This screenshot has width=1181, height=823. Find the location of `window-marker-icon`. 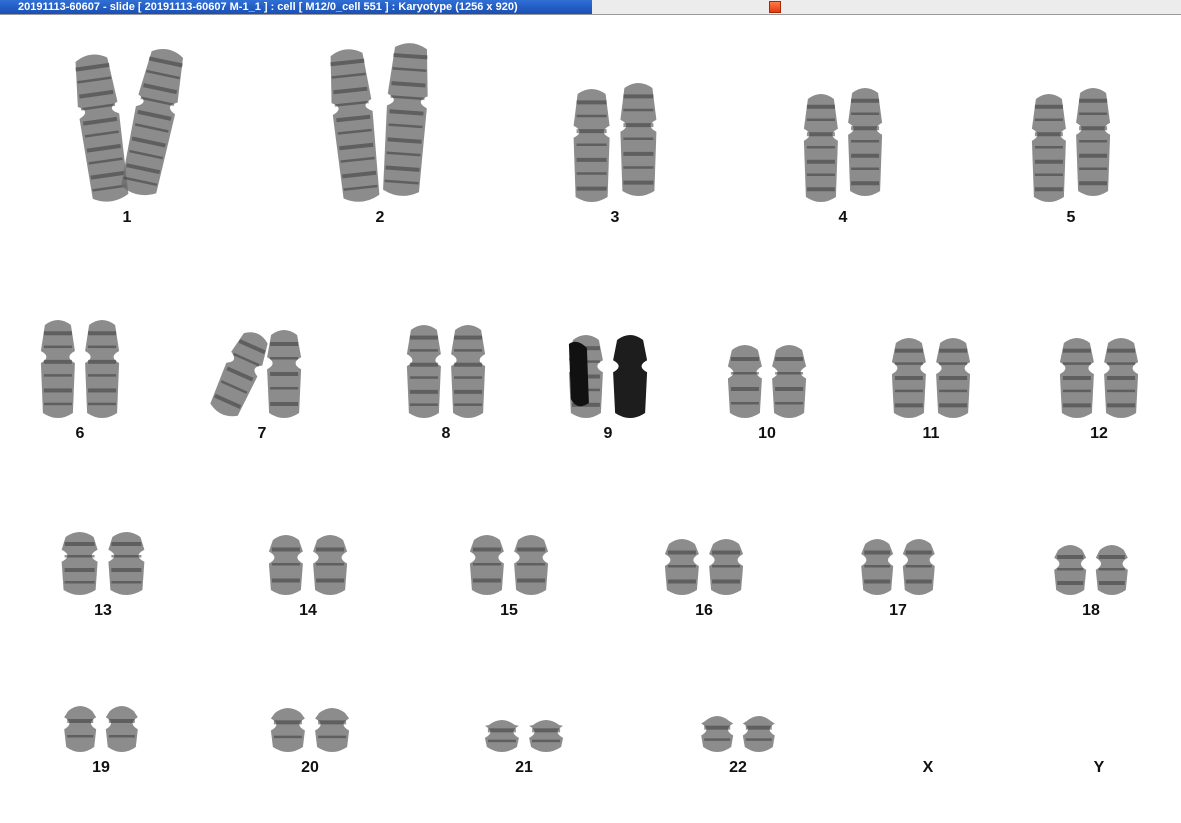

window-marker-icon is located at coordinates (775, 7).